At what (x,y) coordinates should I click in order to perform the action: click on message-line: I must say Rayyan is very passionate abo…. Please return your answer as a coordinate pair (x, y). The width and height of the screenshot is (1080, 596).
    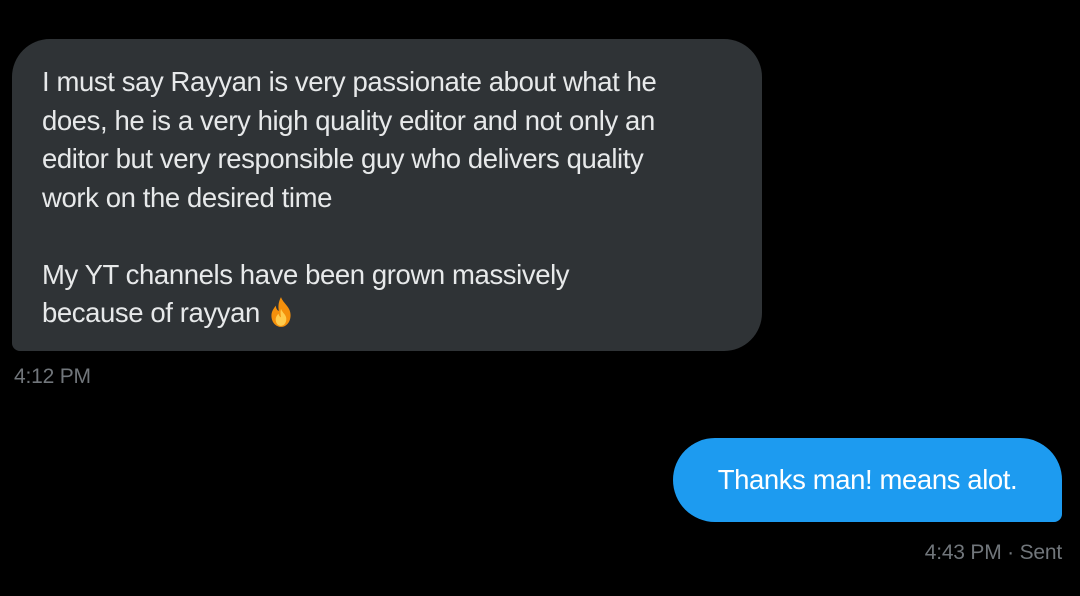
    Looking at the image, I should click on (349, 81).